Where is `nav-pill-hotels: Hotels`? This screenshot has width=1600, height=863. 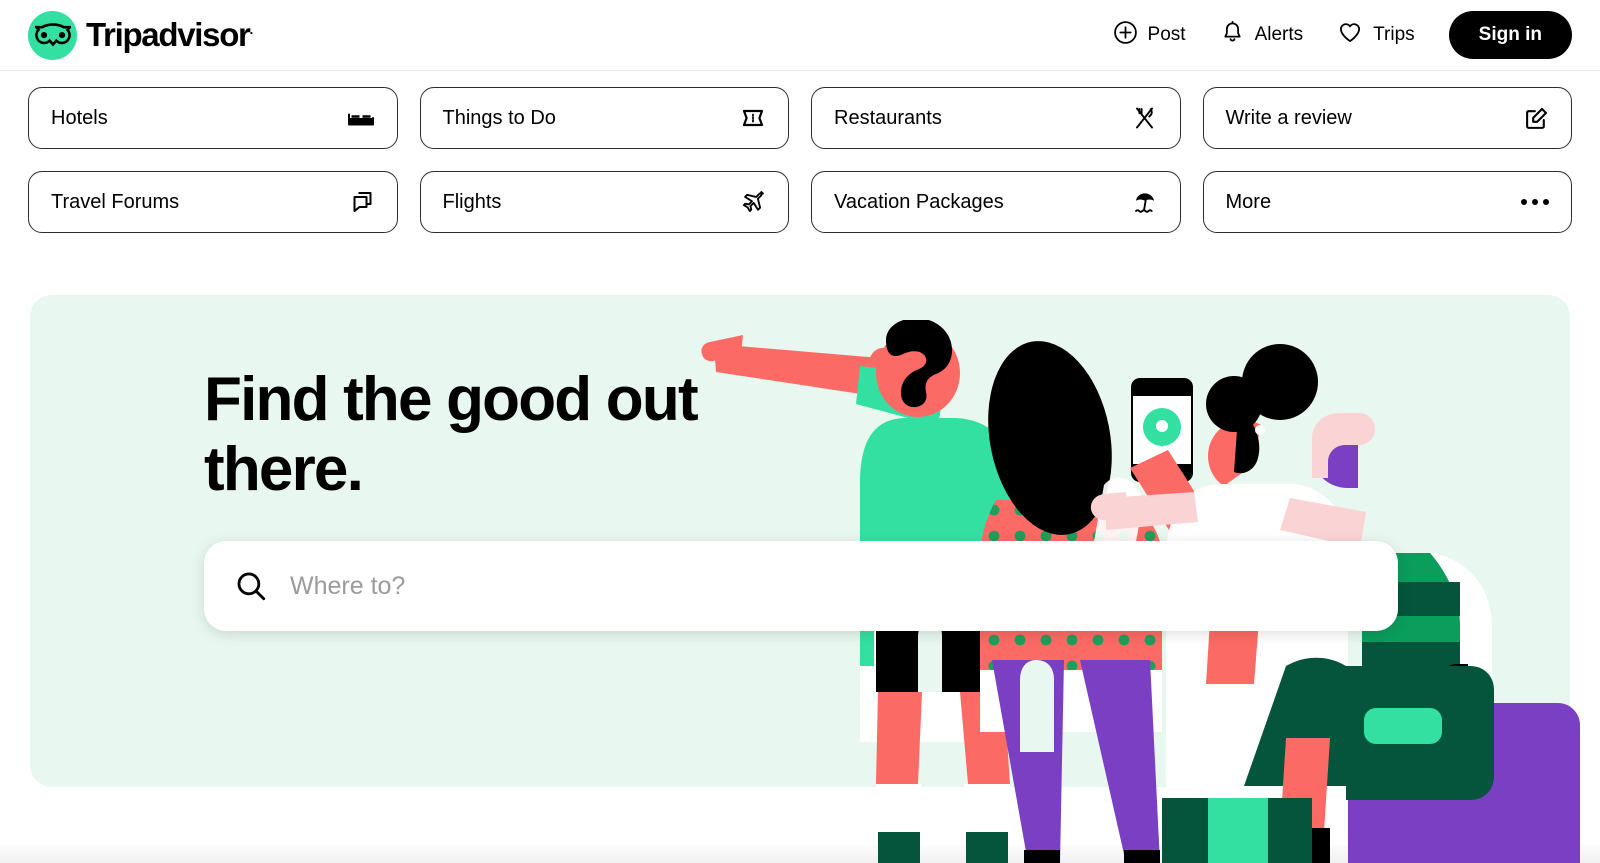
nav-pill-hotels: Hotels is located at coordinates (213, 118).